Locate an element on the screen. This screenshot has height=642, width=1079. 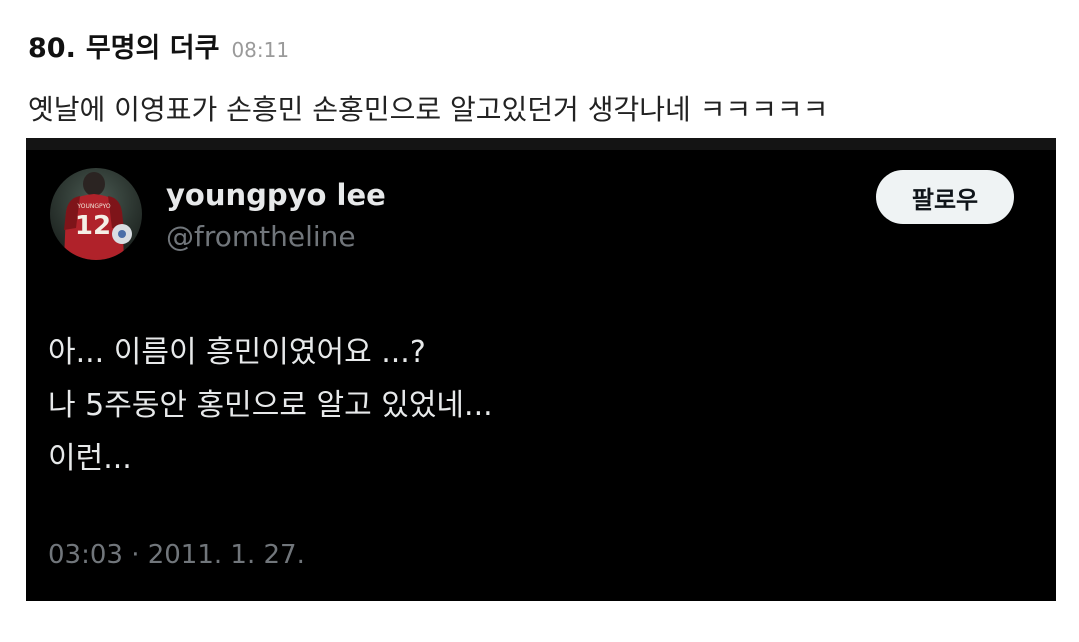
post-timestamp: 08:11 is located at coordinates (260, 50).